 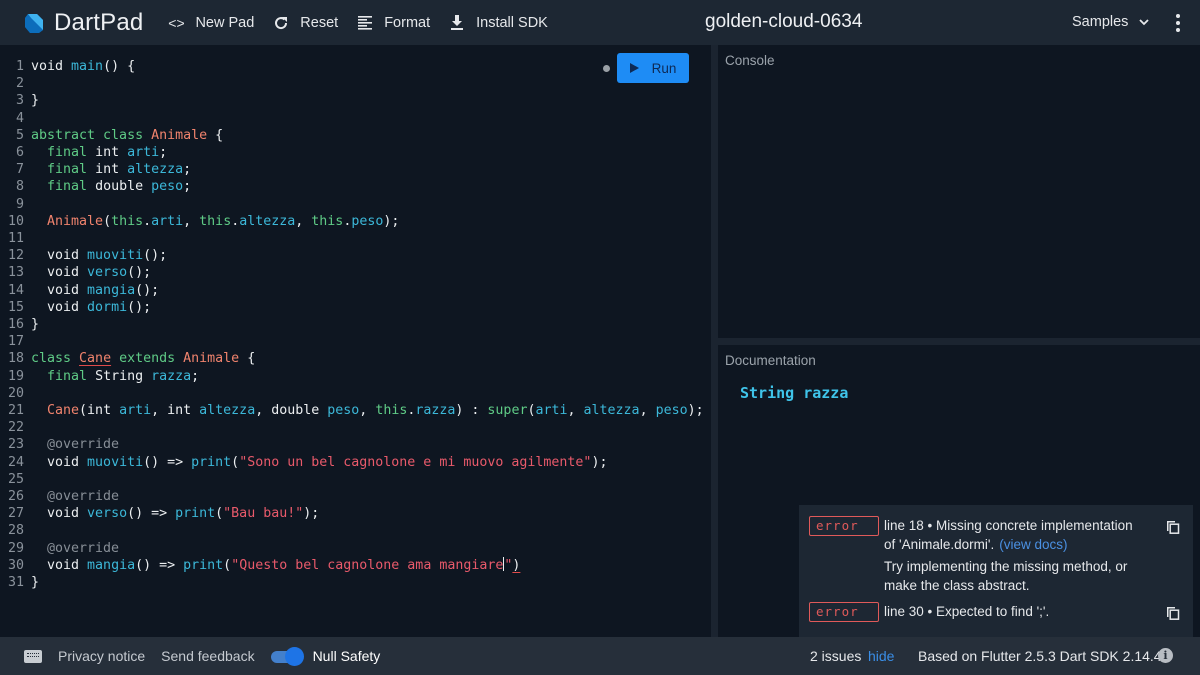 I want to click on code-line: 17, so click(x=352, y=341).